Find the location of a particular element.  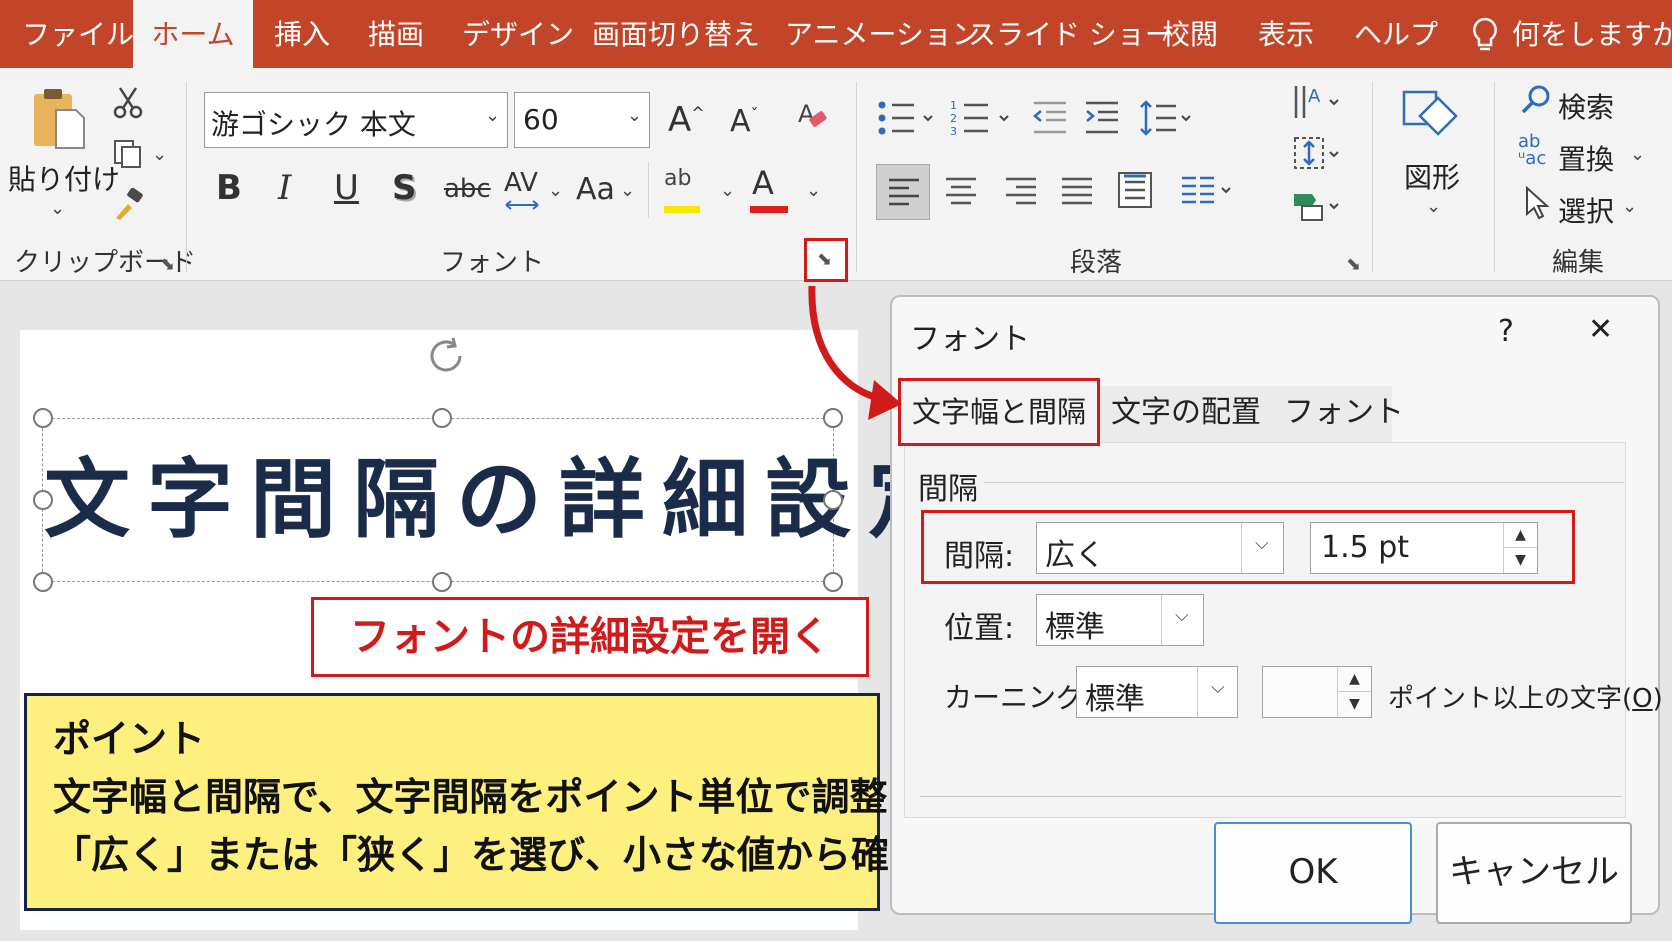

lightbulb-icon is located at coordinates (1485, 38).